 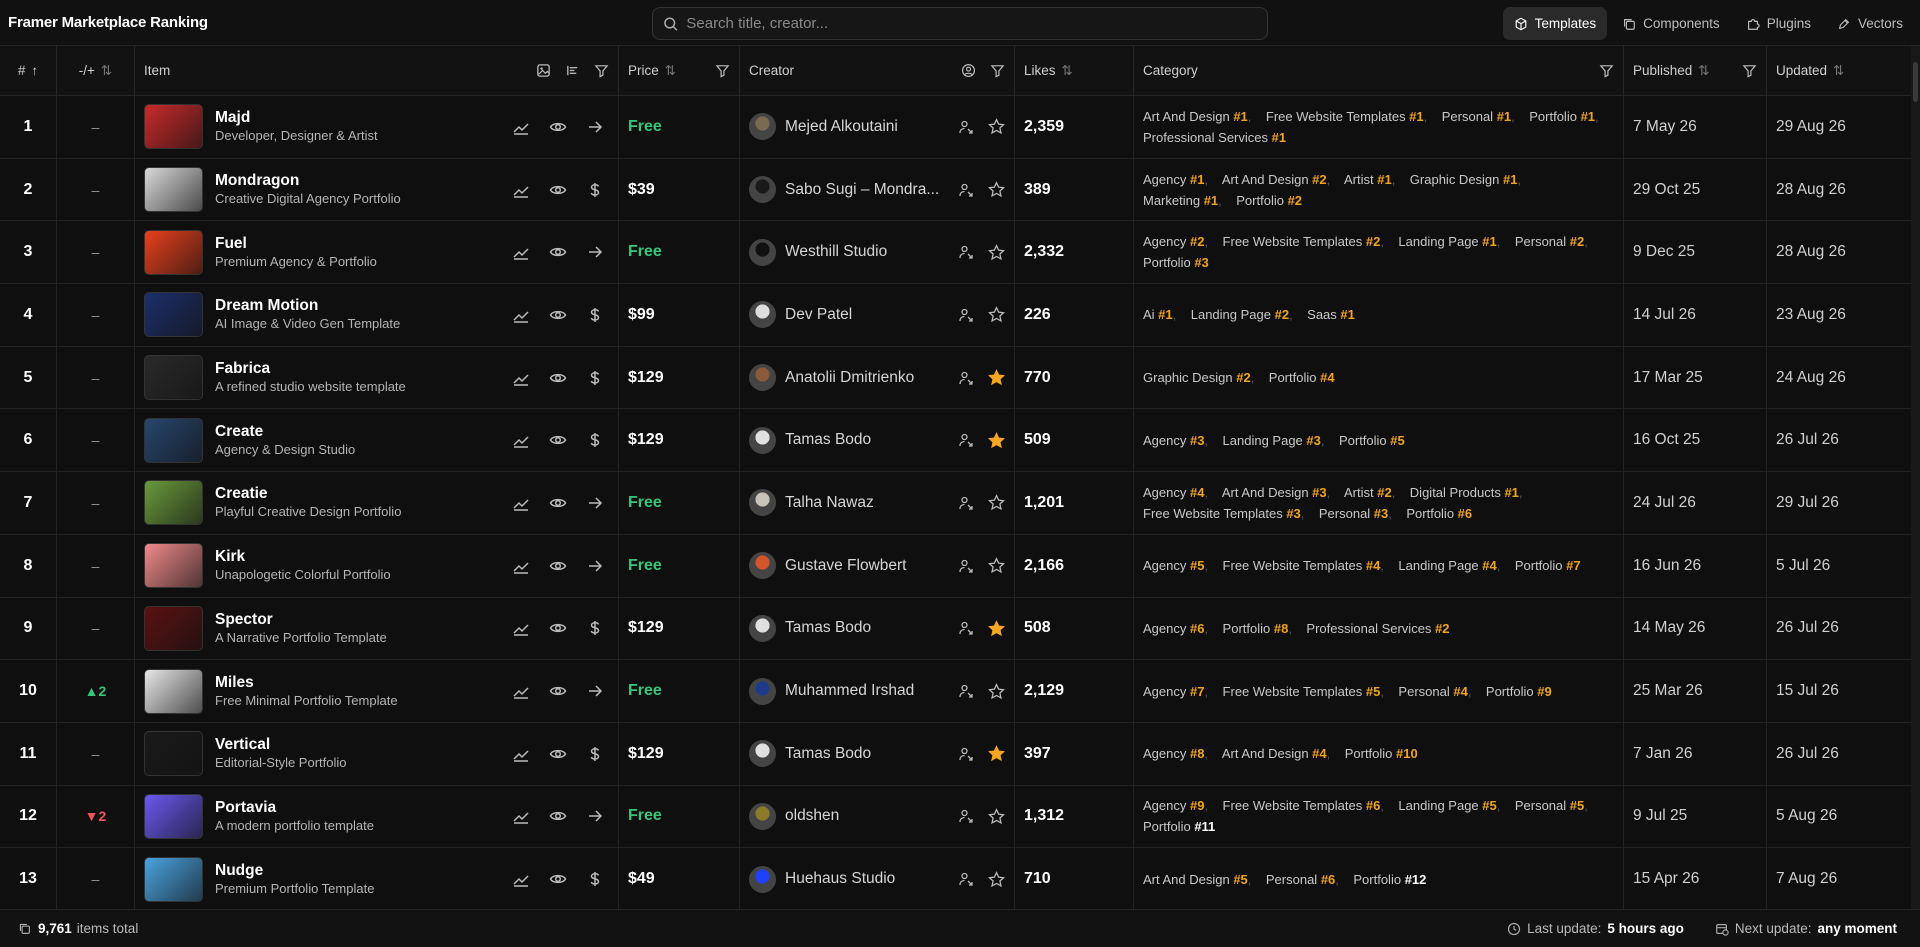 What do you see at coordinates (1181, 753) in the screenshot?
I see `category-tag: Agency #8,` at bounding box center [1181, 753].